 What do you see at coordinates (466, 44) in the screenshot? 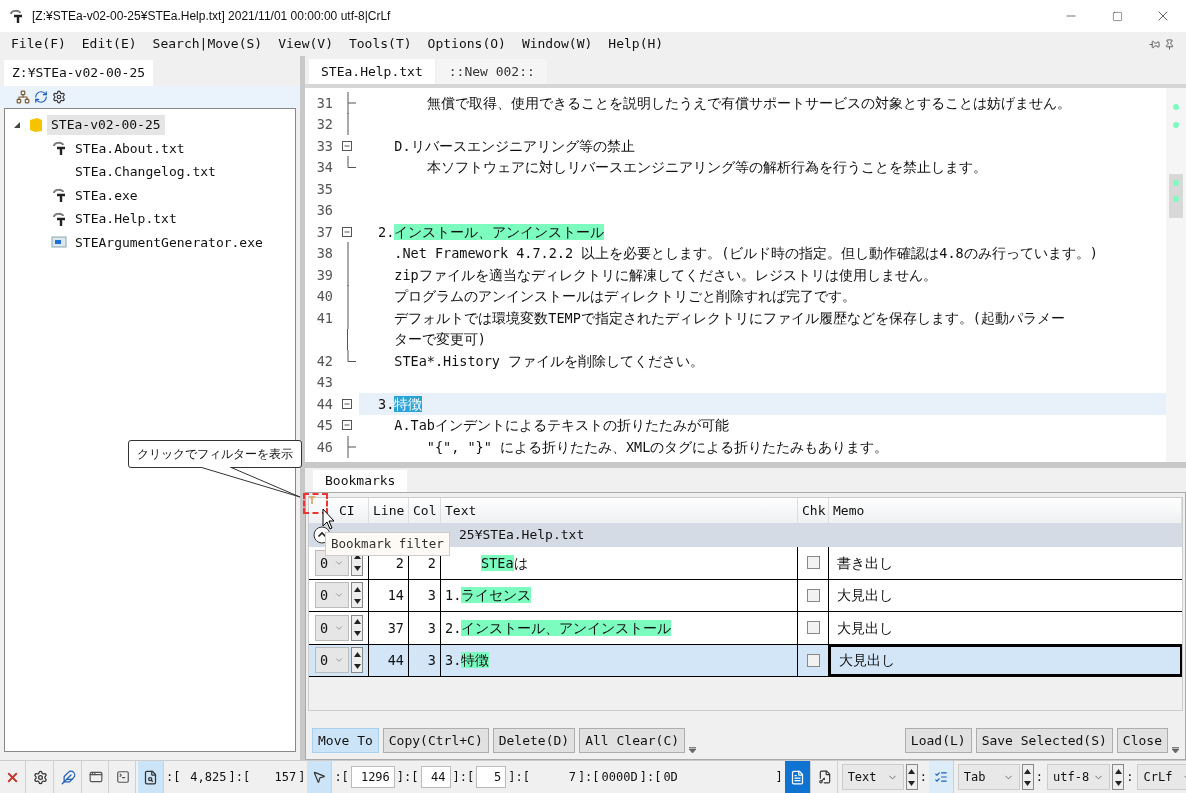
I see `menu-item: Options(O)` at bounding box center [466, 44].